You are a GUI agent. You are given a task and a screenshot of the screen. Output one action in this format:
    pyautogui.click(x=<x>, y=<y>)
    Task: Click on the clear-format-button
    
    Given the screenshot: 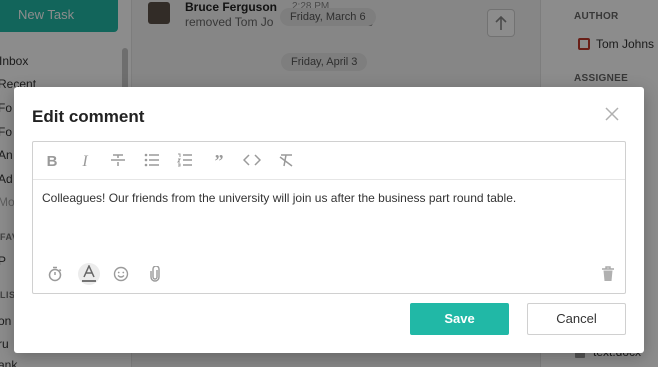 What is the action you would take?
    pyautogui.click(x=286, y=161)
    